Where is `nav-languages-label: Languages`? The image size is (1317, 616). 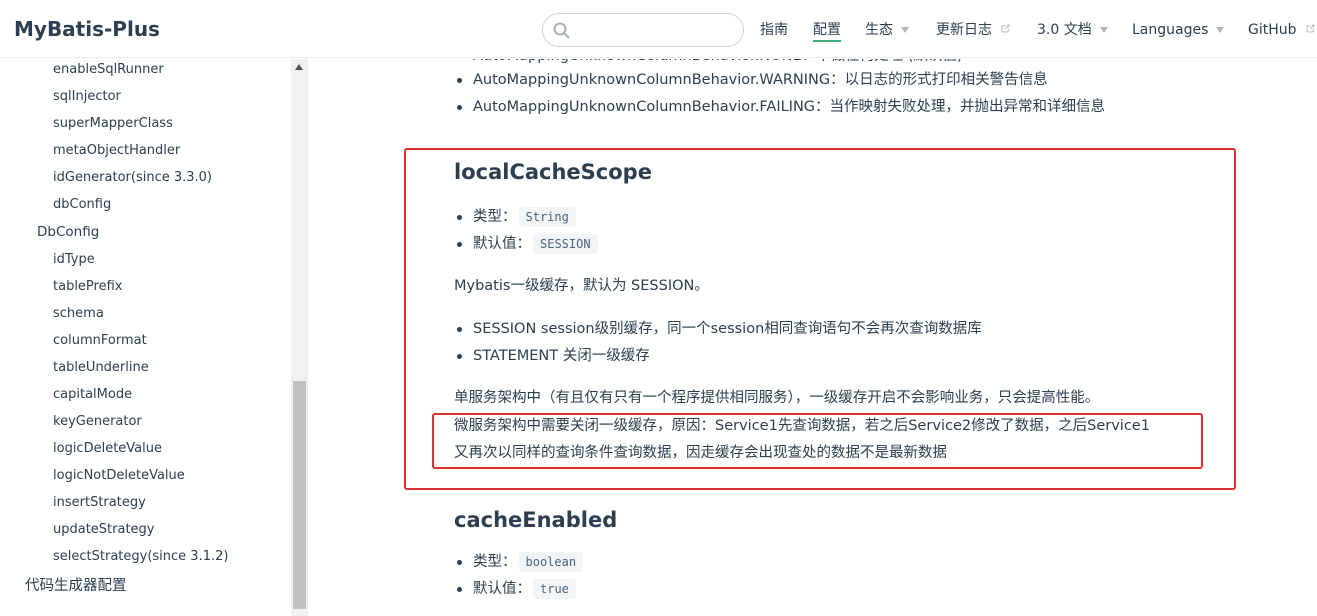
nav-languages-label: Languages is located at coordinates (1170, 30).